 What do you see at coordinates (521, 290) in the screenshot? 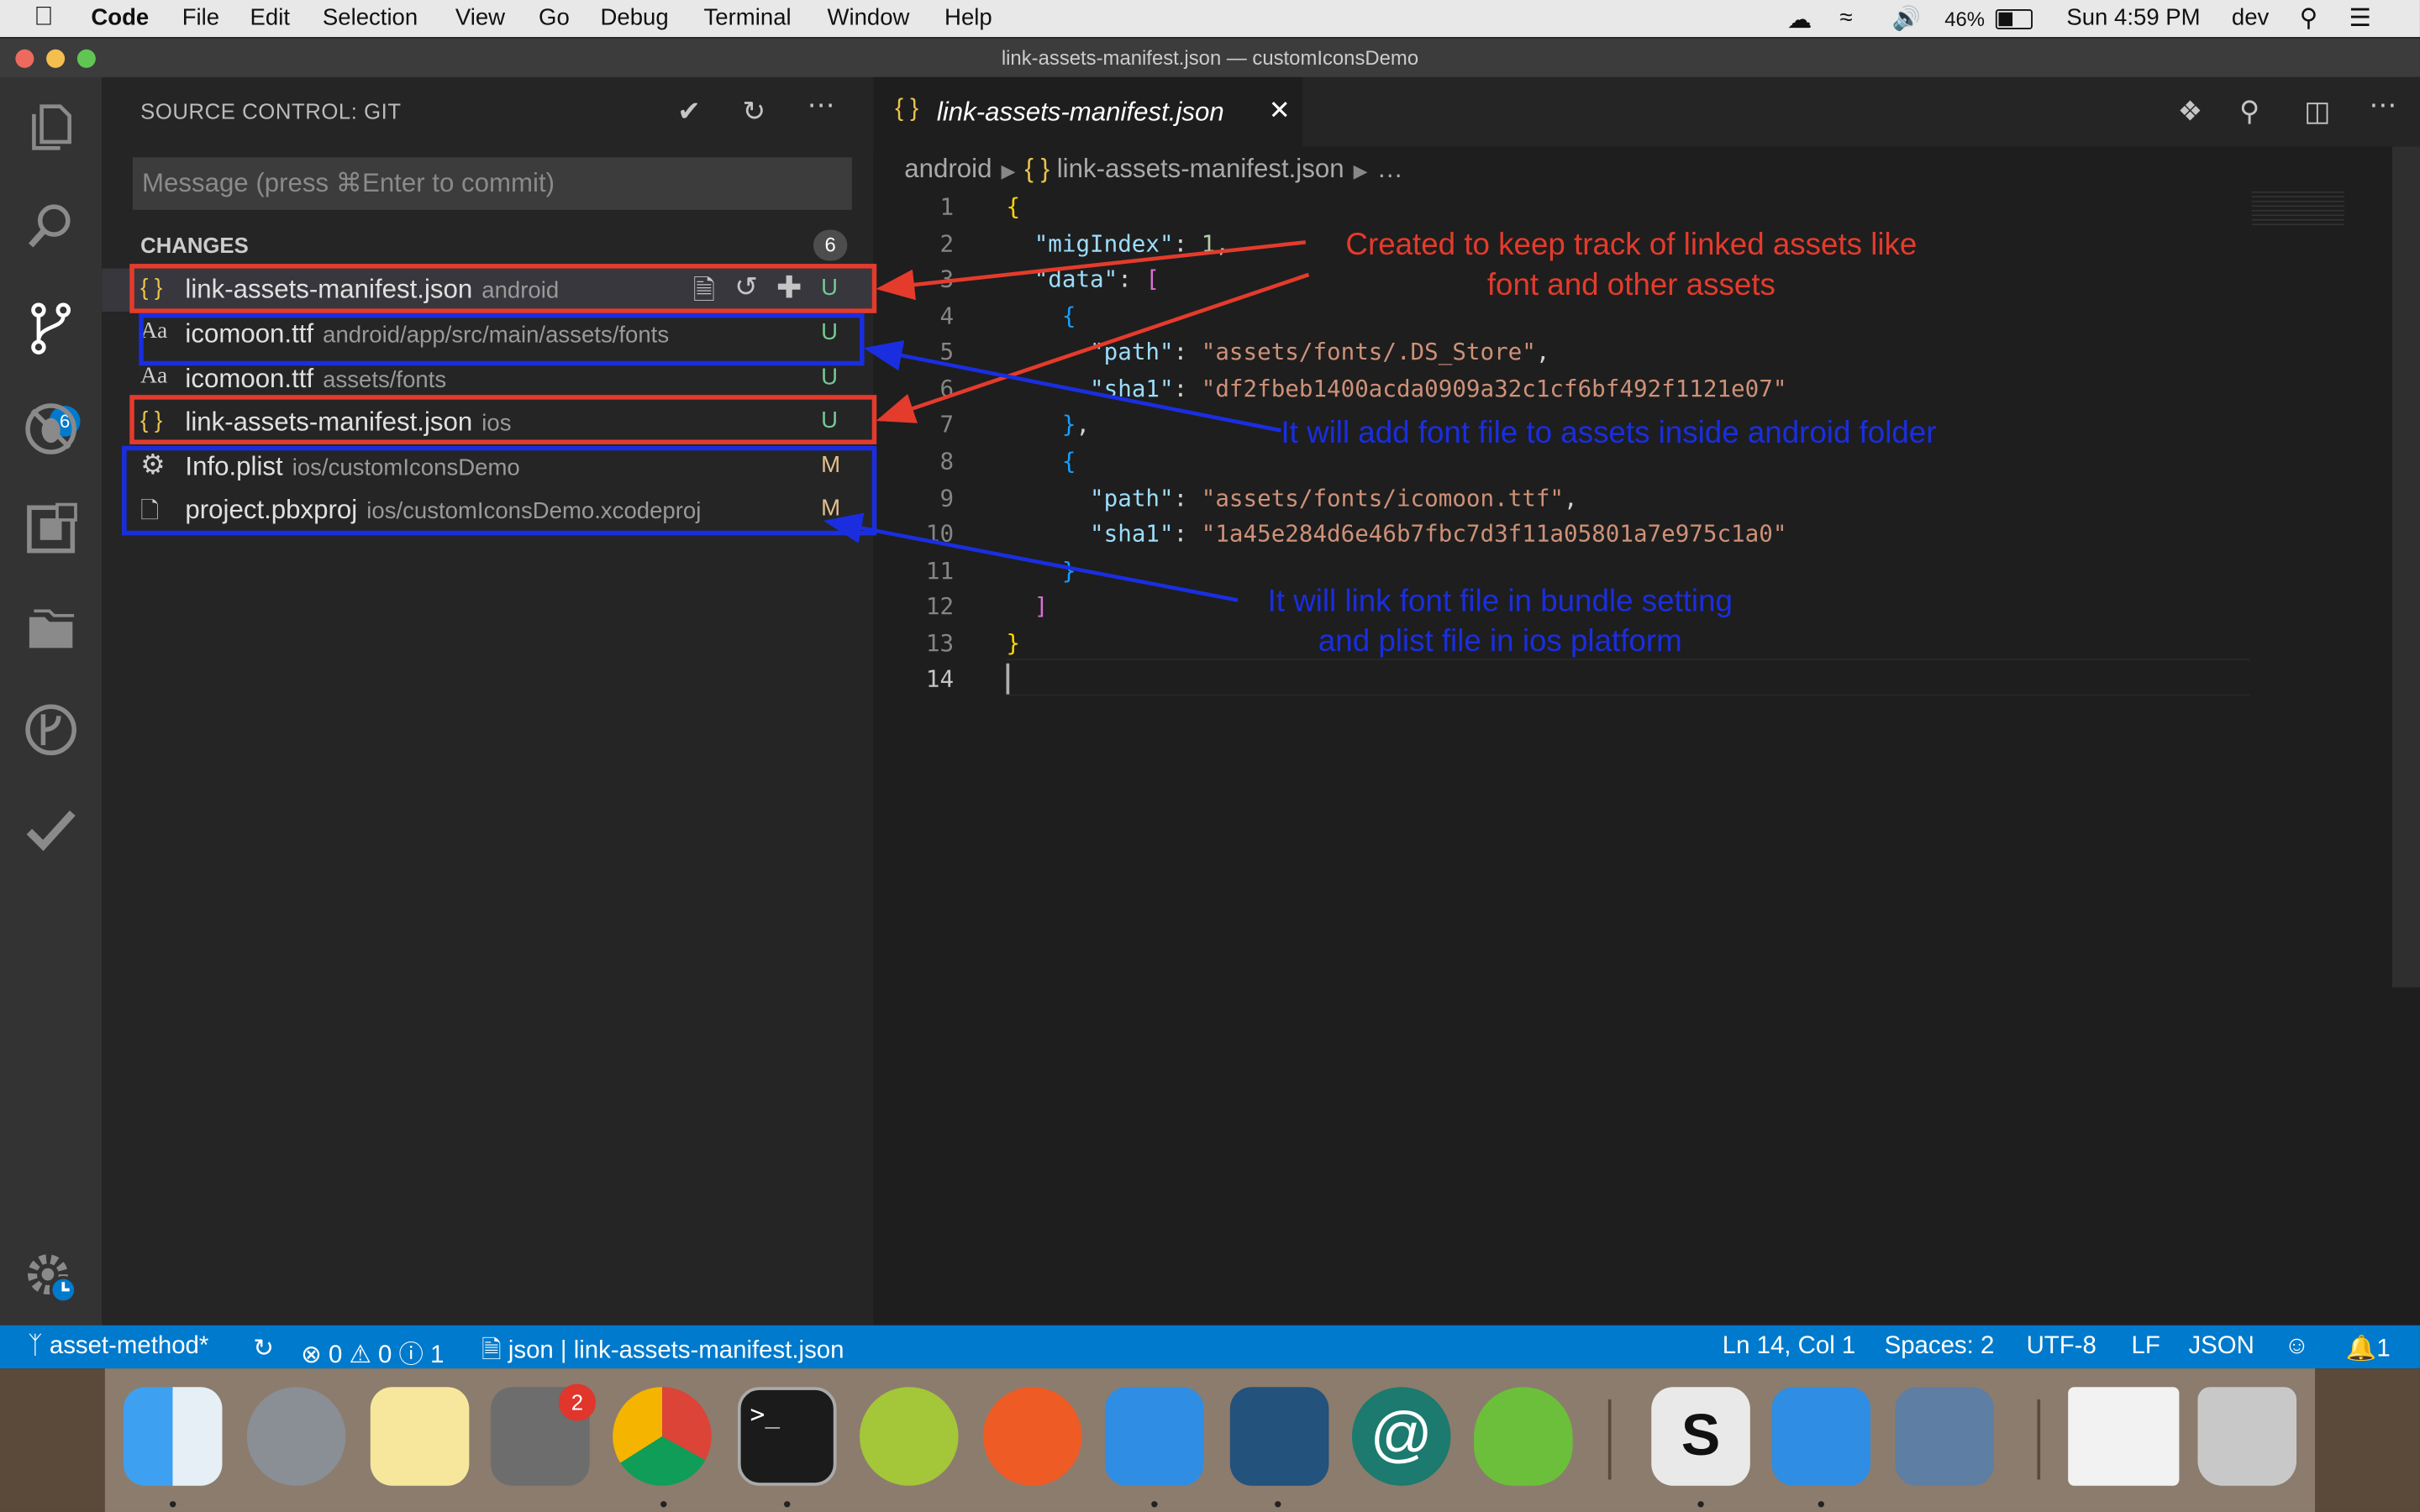
I see `file-path: android` at bounding box center [521, 290].